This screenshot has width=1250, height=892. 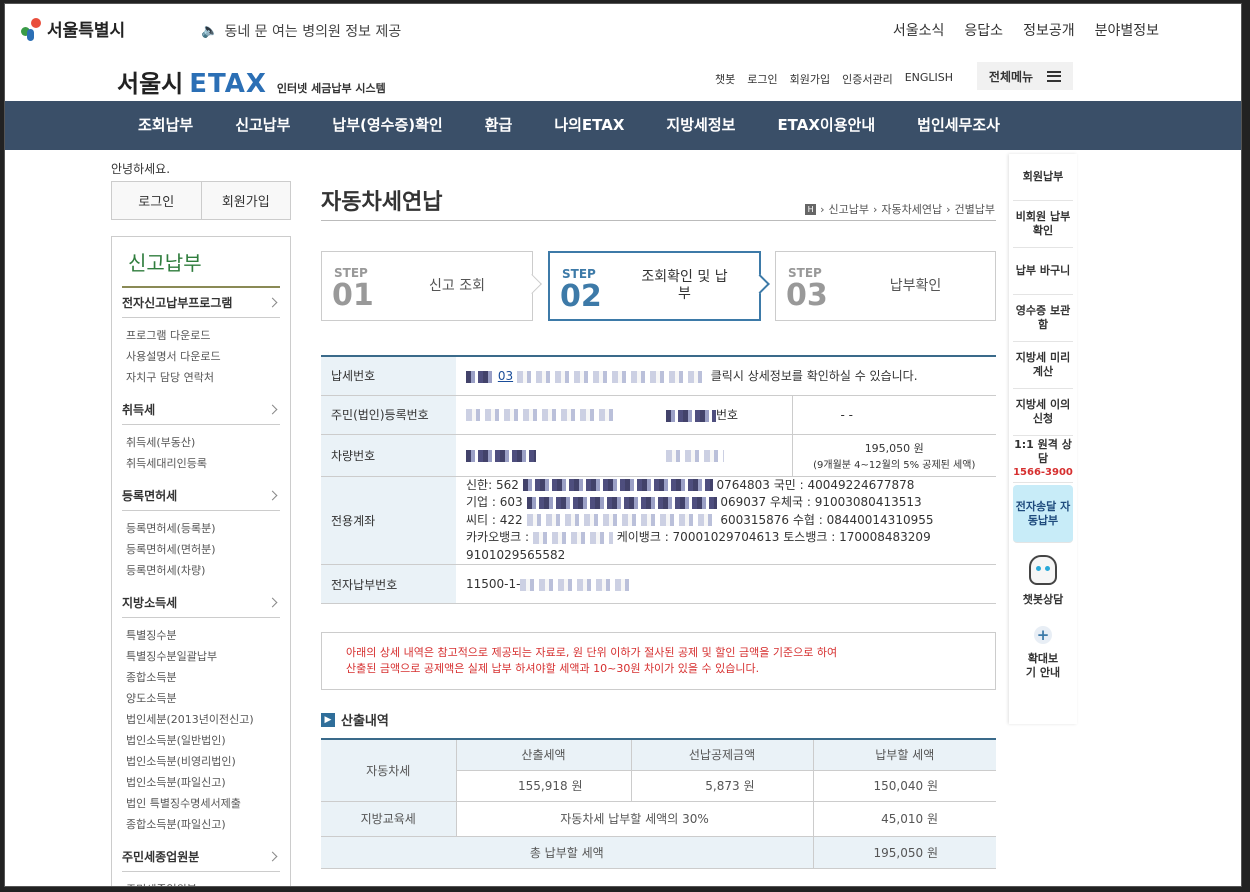 I want to click on side-item: 특별징수분, so click(x=203, y=635).